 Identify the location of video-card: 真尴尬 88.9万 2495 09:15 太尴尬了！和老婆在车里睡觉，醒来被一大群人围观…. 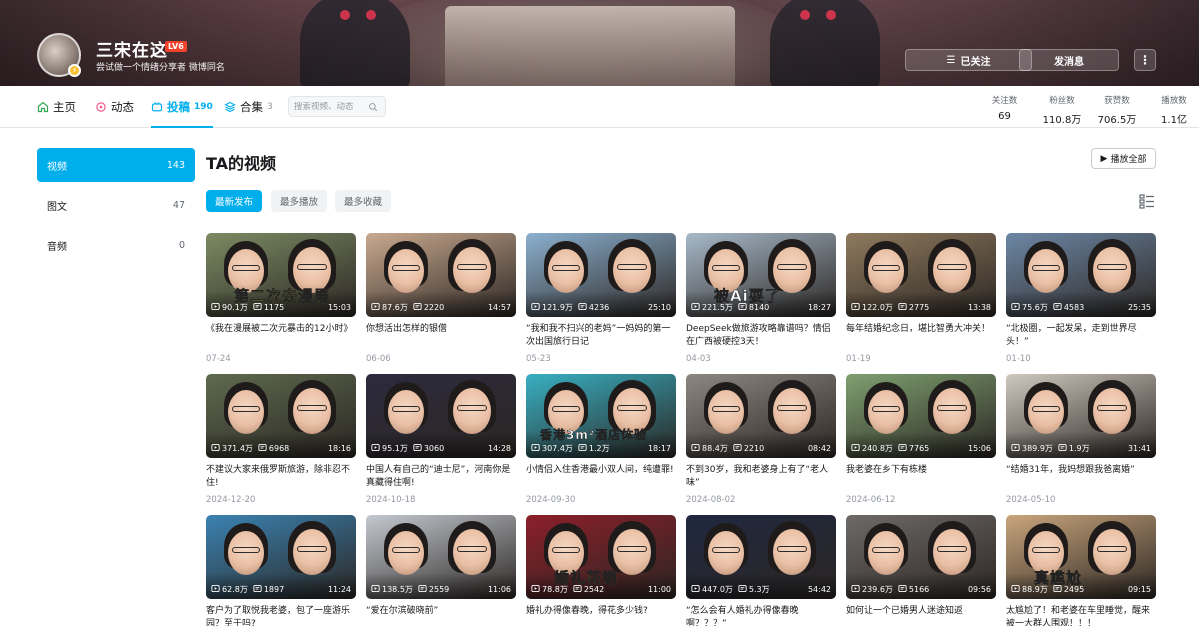
(1081, 570).